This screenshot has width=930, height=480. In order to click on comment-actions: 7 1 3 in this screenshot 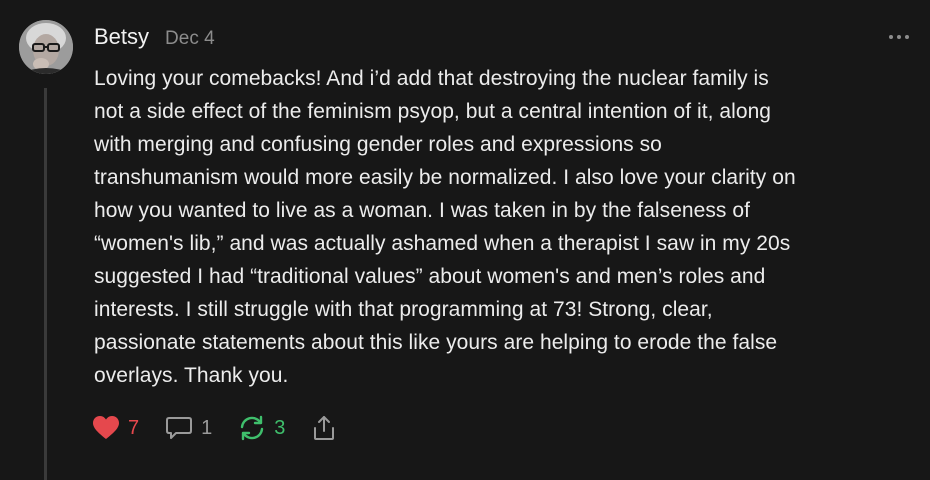, I will do `click(227, 428)`.